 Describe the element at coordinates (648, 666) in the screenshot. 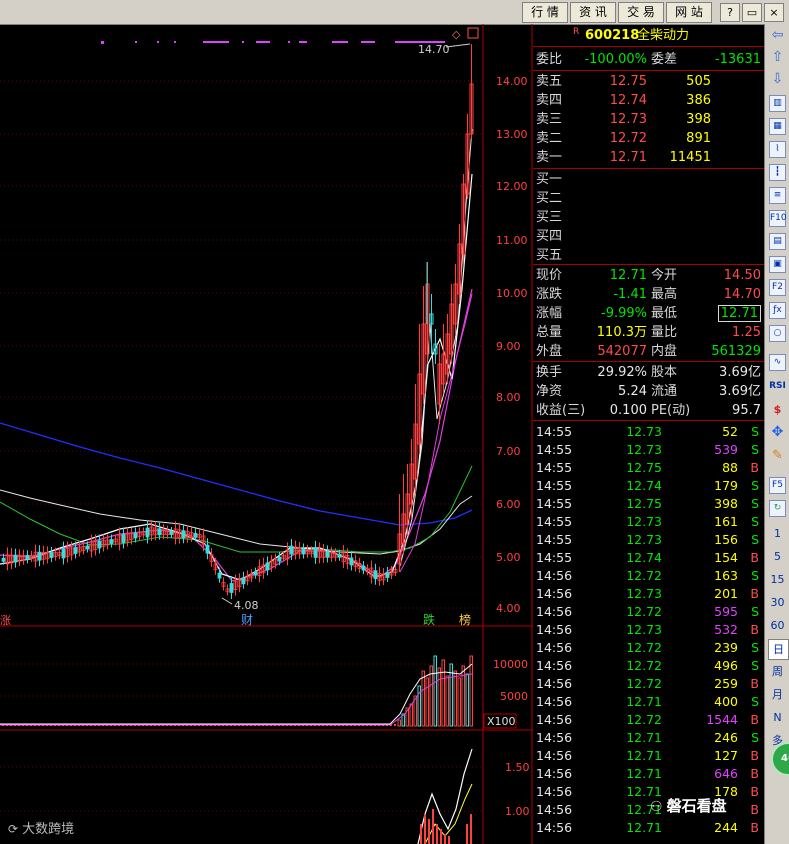

I see `tick-row: 14:56 12.72 496 S` at that location.